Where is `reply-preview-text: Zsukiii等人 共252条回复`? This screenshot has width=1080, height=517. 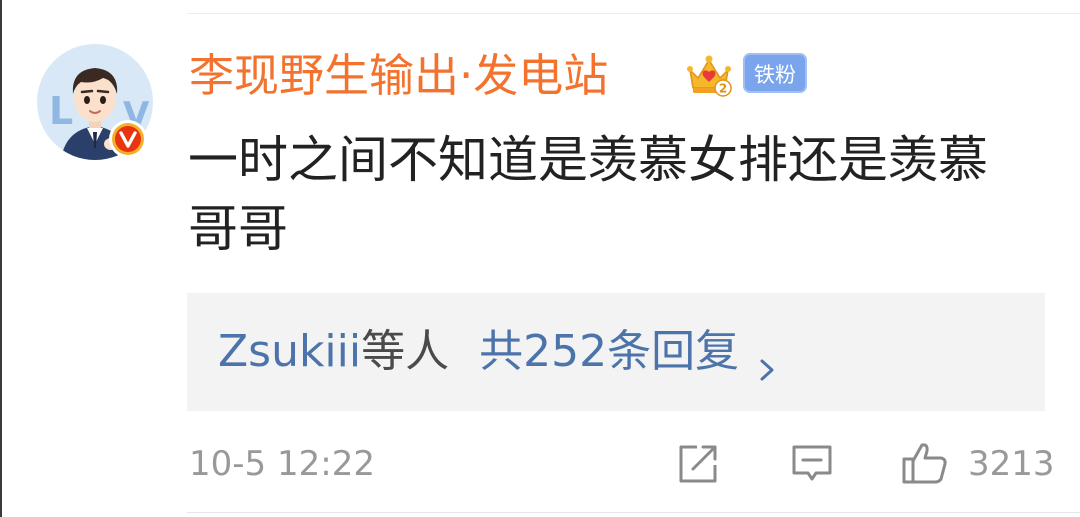
reply-preview-text: Zsukiii等人 共252条回复 is located at coordinates (498, 352).